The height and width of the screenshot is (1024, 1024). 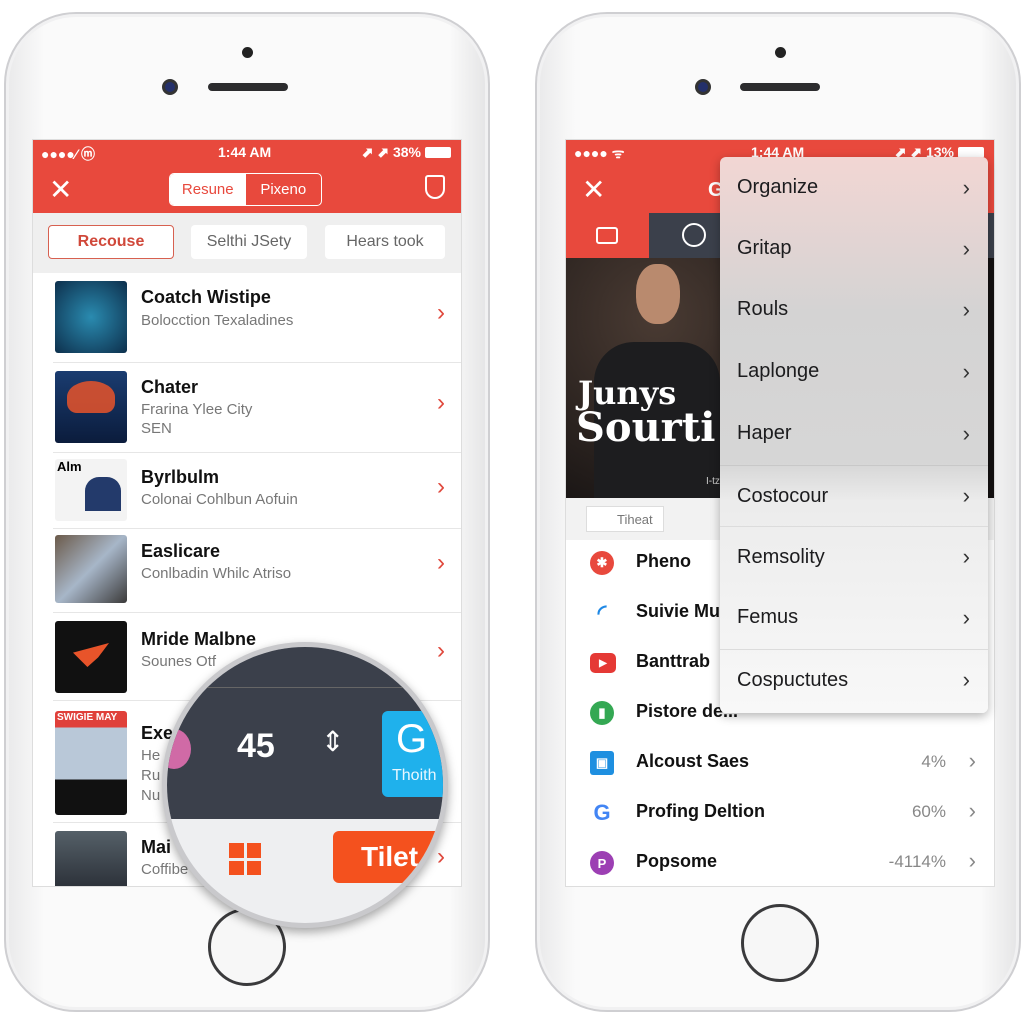 What do you see at coordinates (625, 519) in the screenshot?
I see `chip-tiheat: Tiheat` at bounding box center [625, 519].